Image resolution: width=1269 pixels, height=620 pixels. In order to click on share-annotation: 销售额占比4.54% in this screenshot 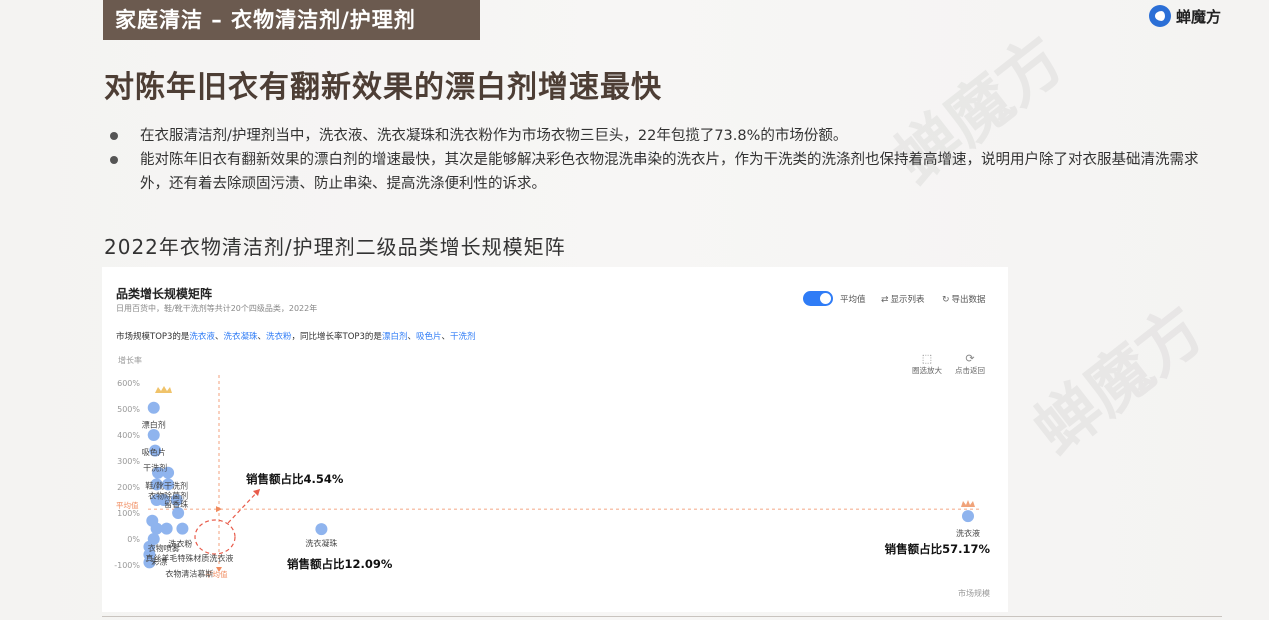, I will do `click(295, 479)`.